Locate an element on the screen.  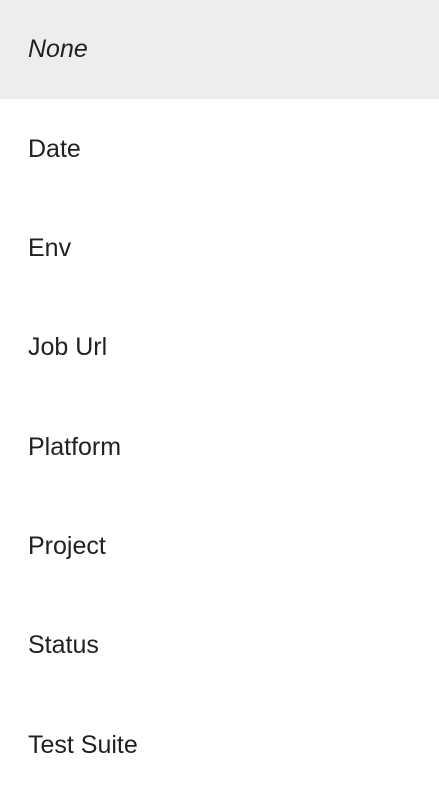
menu-item-label: Date is located at coordinates (54, 148).